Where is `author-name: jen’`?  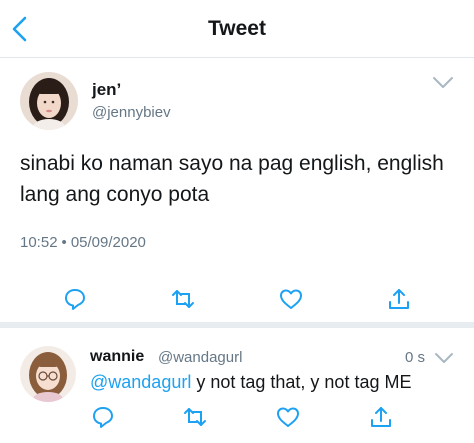 author-name: jen’ is located at coordinates (106, 90).